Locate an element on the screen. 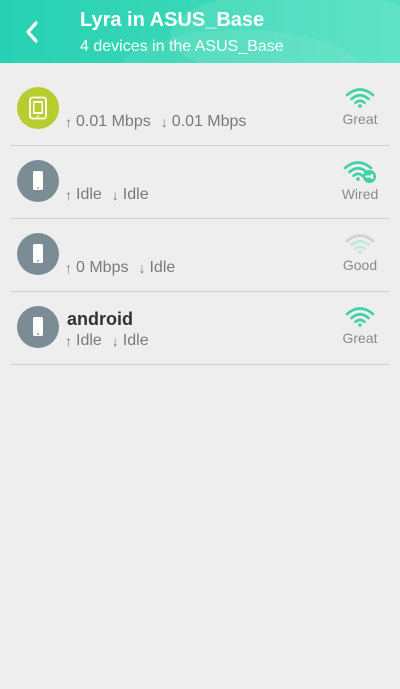 This screenshot has width=400, height=689. upload-speed: 0.01 Mbps is located at coordinates (113, 121).